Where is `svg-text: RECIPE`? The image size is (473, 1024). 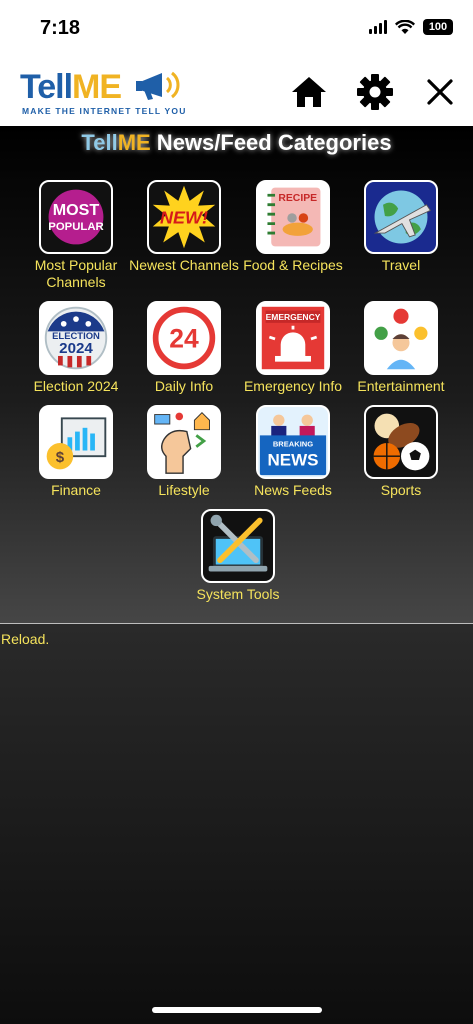
svg-text: RECIPE is located at coordinates (297, 198).